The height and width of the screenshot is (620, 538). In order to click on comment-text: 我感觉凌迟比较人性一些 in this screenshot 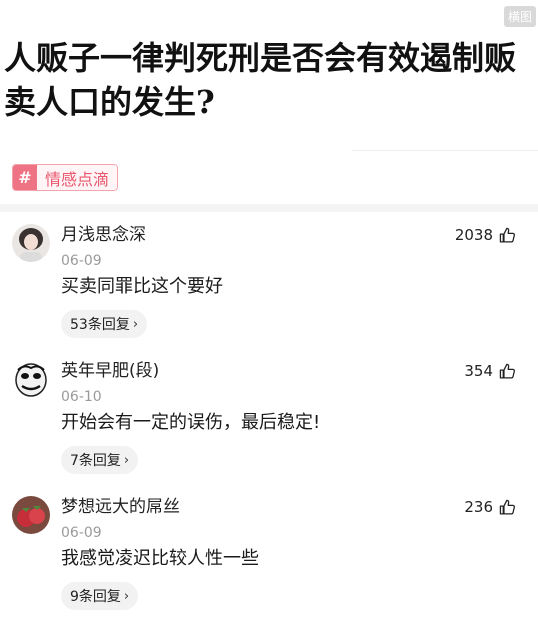, I will do `click(160, 558)`.